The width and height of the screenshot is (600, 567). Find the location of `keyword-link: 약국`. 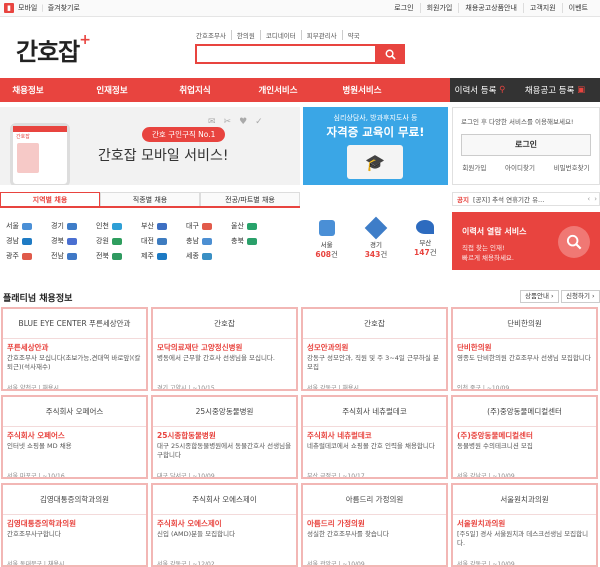

keyword-link: 약국 is located at coordinates (353, 35).